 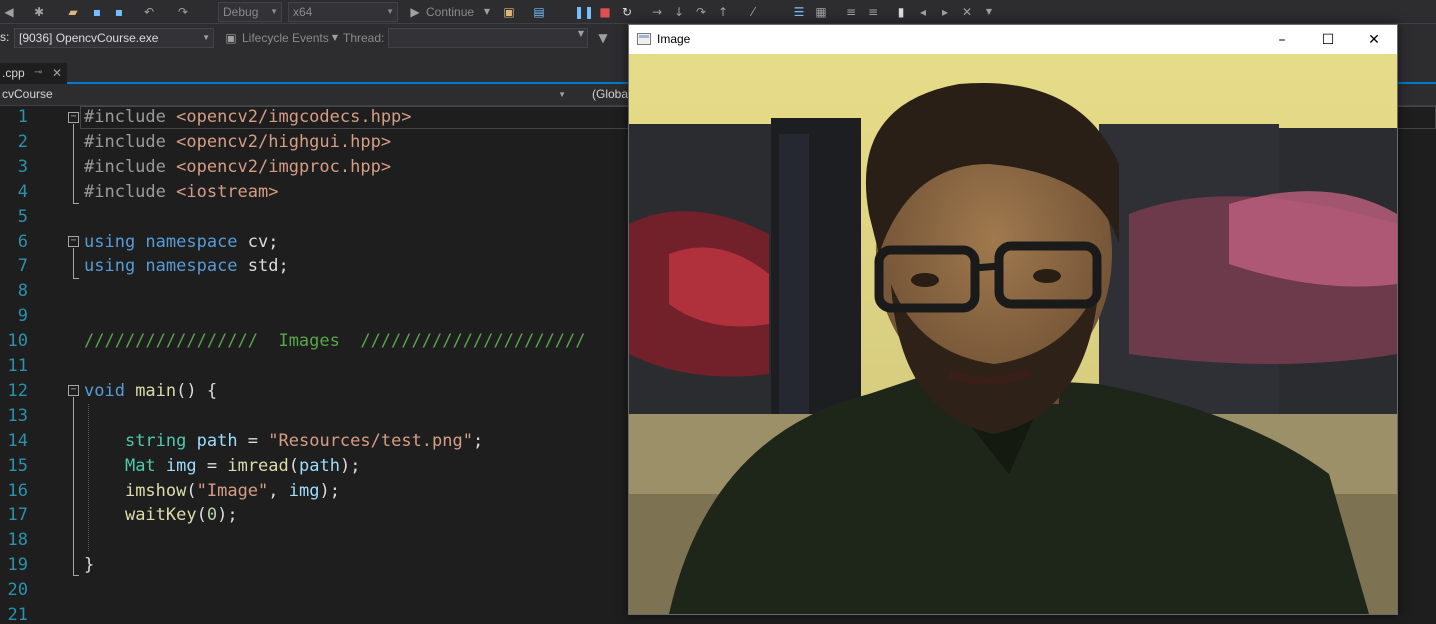 What do you see at coordinates (17, 614) in the screenshot?
I see `line-number: 21` at bounding box center [17, 614].